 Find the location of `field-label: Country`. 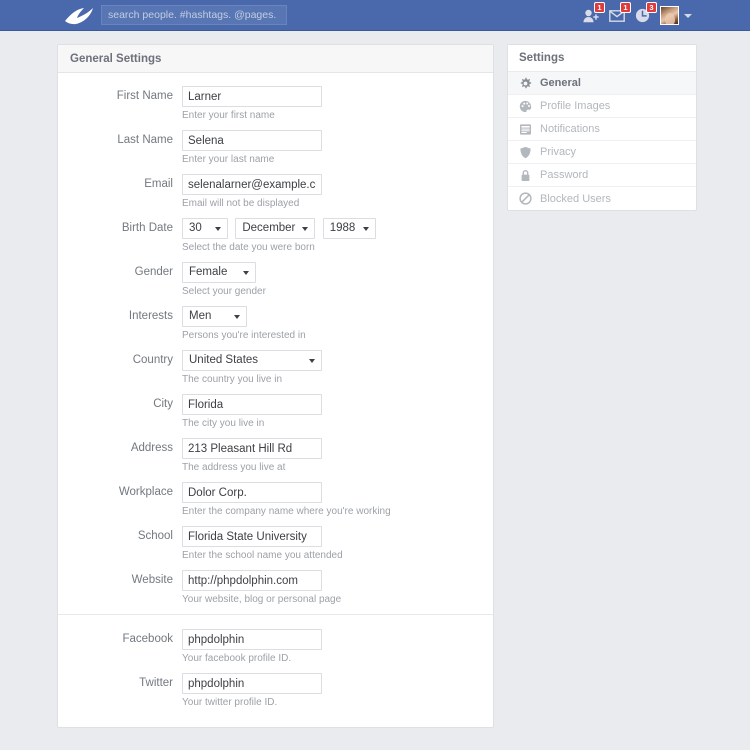

field-label: Country is located at coordinates (152, 360).